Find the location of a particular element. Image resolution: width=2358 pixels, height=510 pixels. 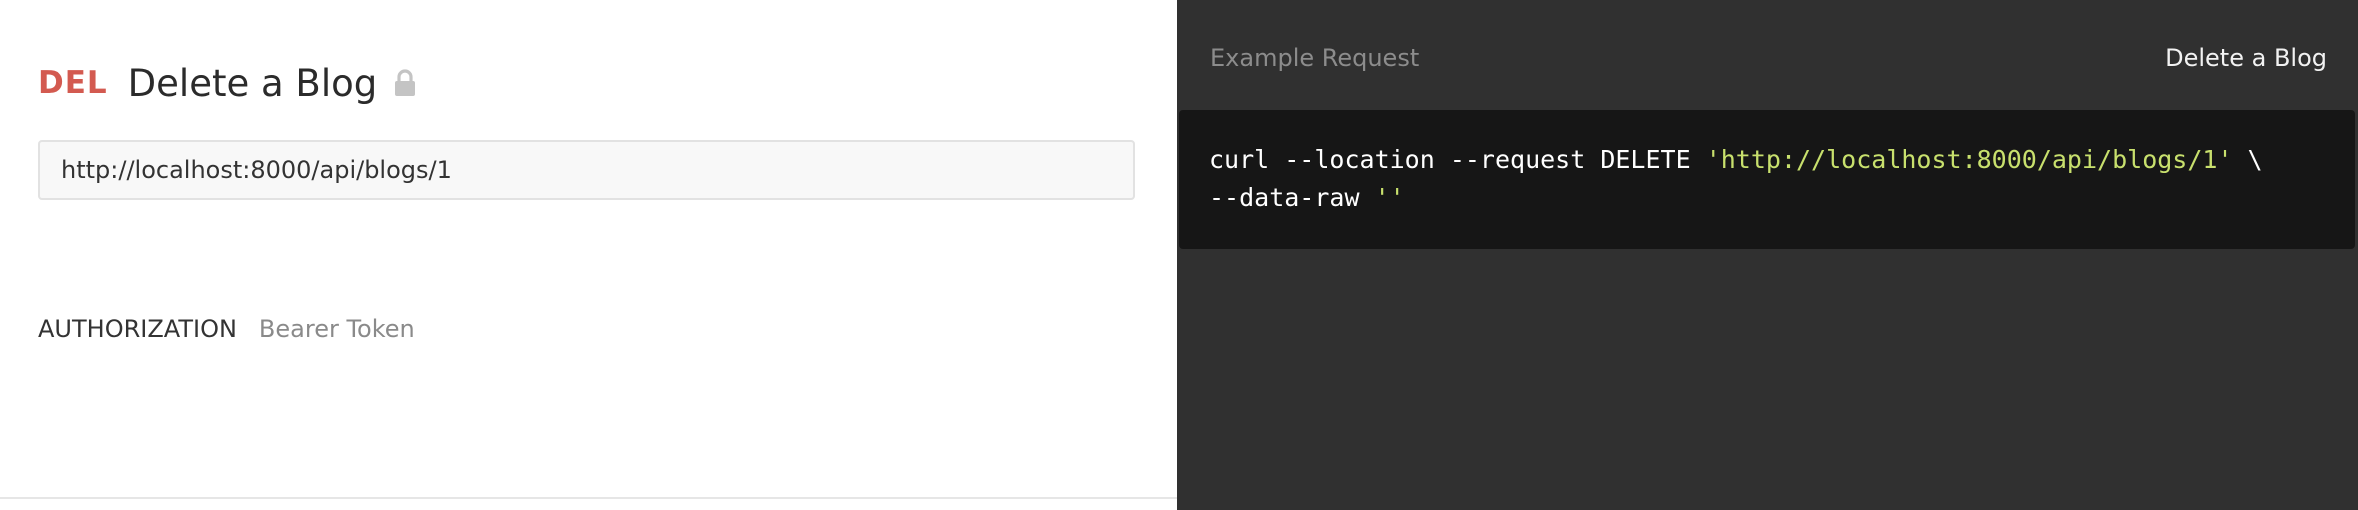

code-line-continuation: \ is located at coordinates (2247, 159).